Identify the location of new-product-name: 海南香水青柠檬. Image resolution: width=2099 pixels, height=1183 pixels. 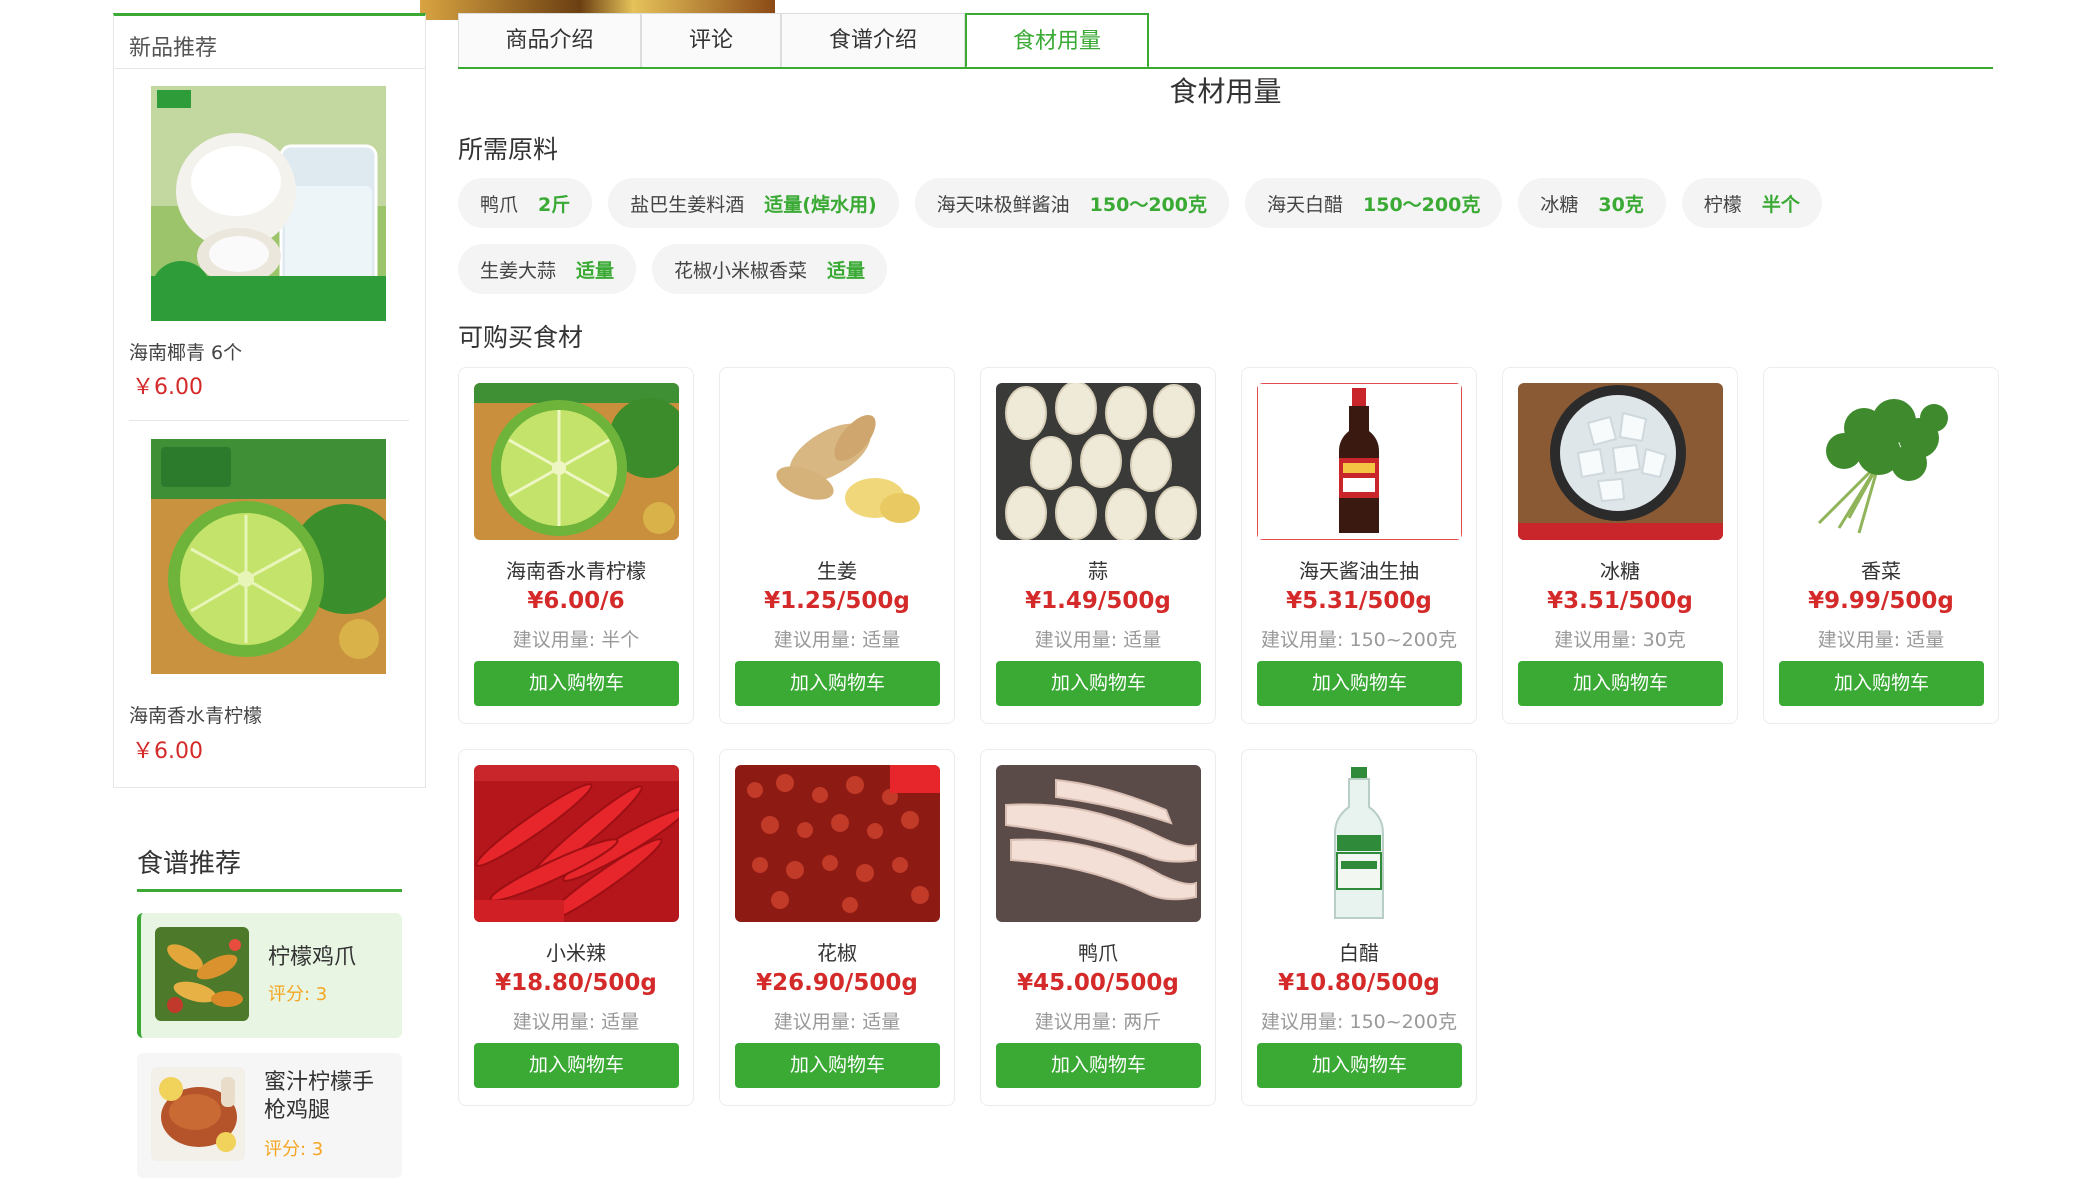
(195, 714).